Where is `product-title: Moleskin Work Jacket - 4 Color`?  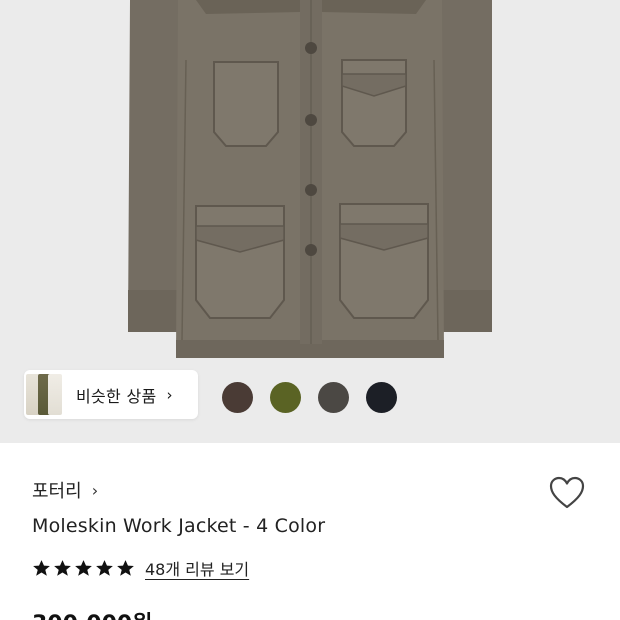 product-title: Moleskin Work Jacket - 4 Color is located at coordinates (179, 526).